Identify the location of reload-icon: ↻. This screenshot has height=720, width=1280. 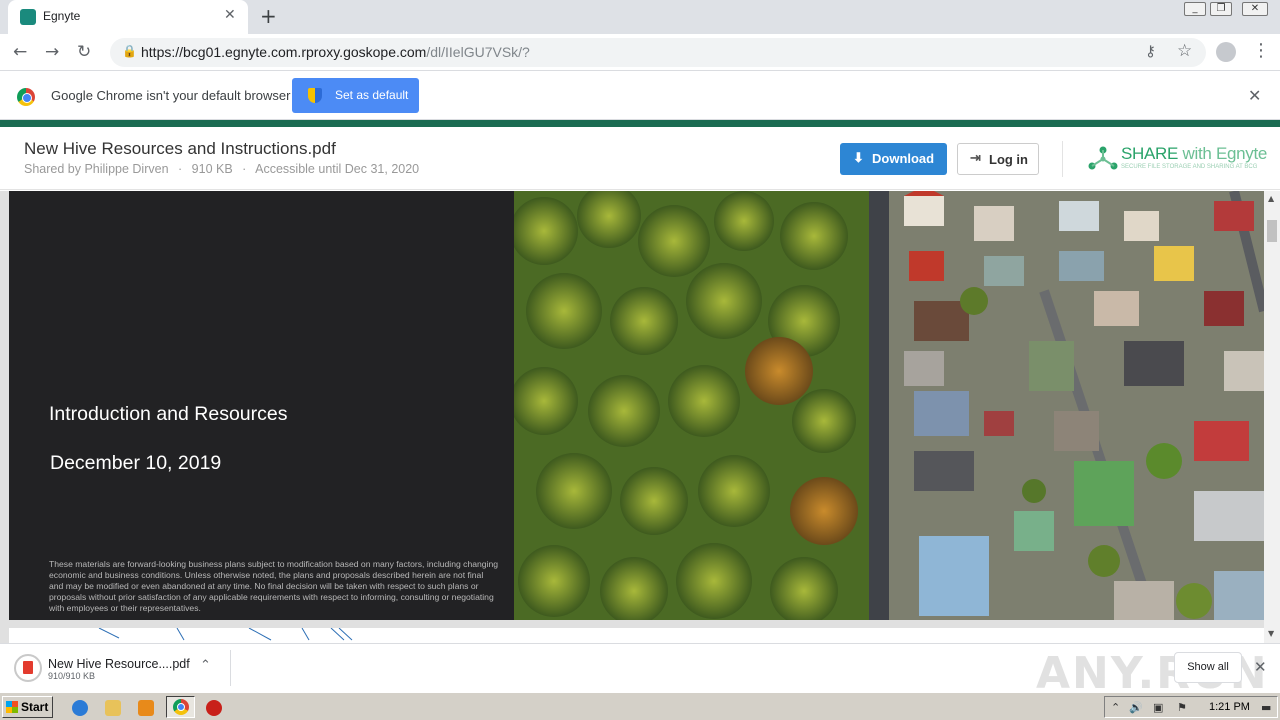
(84, 52).